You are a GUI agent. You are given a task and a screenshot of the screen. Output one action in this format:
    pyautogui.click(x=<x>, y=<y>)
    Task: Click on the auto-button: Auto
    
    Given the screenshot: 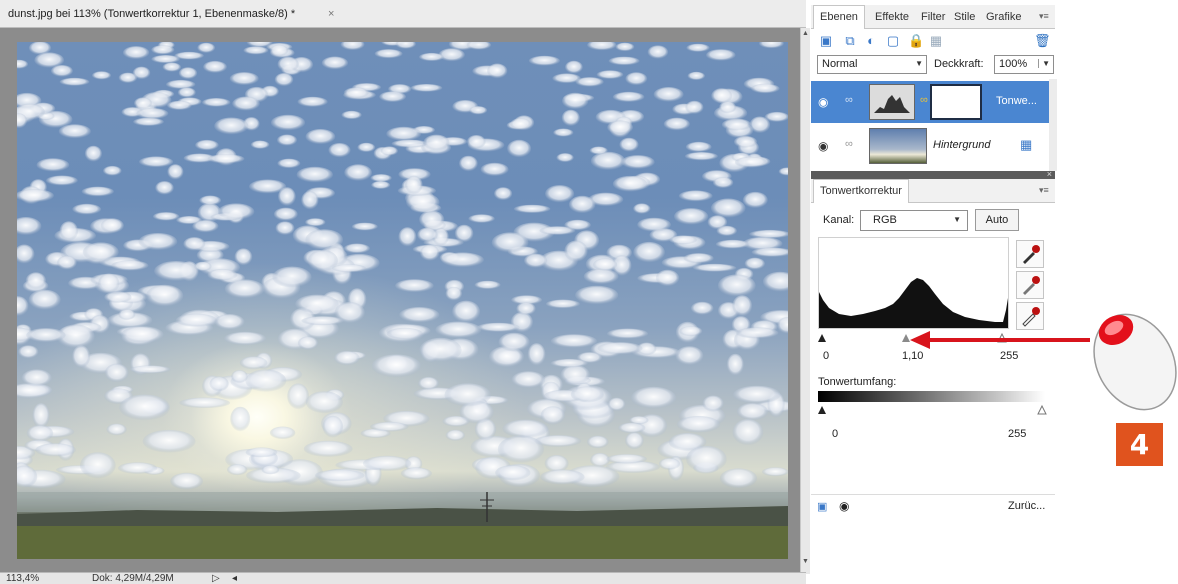 What is the action you would take?
    pyautogui.click(x=997, y=220)
    